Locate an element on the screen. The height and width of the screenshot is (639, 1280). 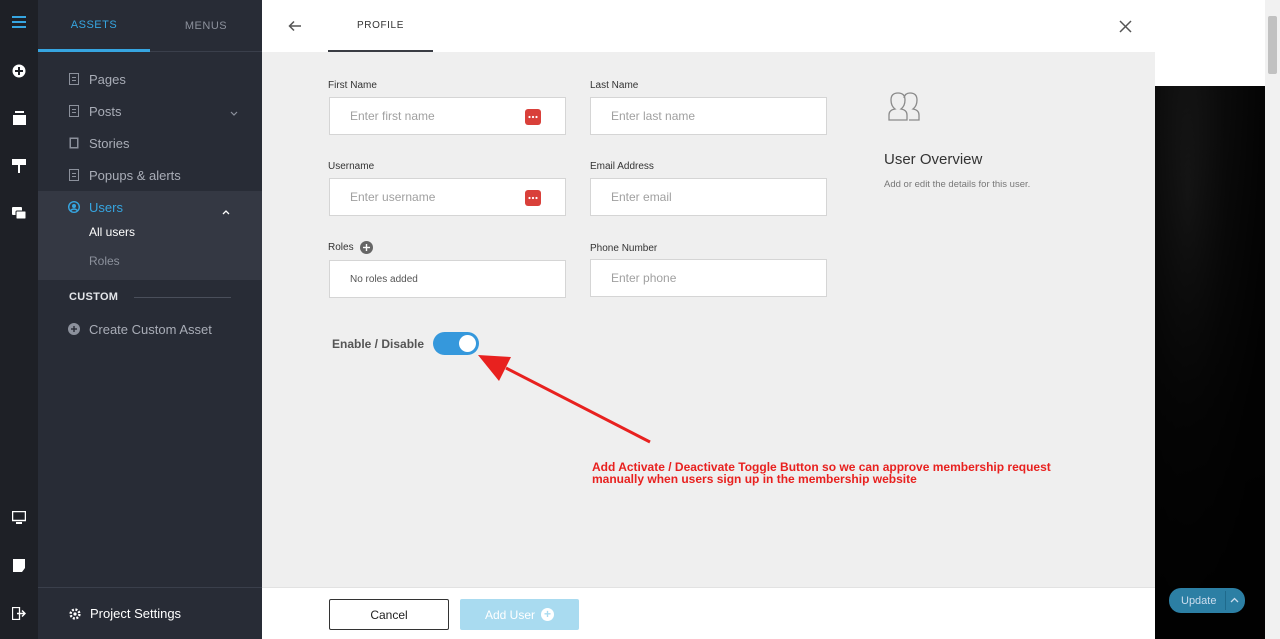
sidebar-item-stories: Stories is located at coordinates (98, 143).